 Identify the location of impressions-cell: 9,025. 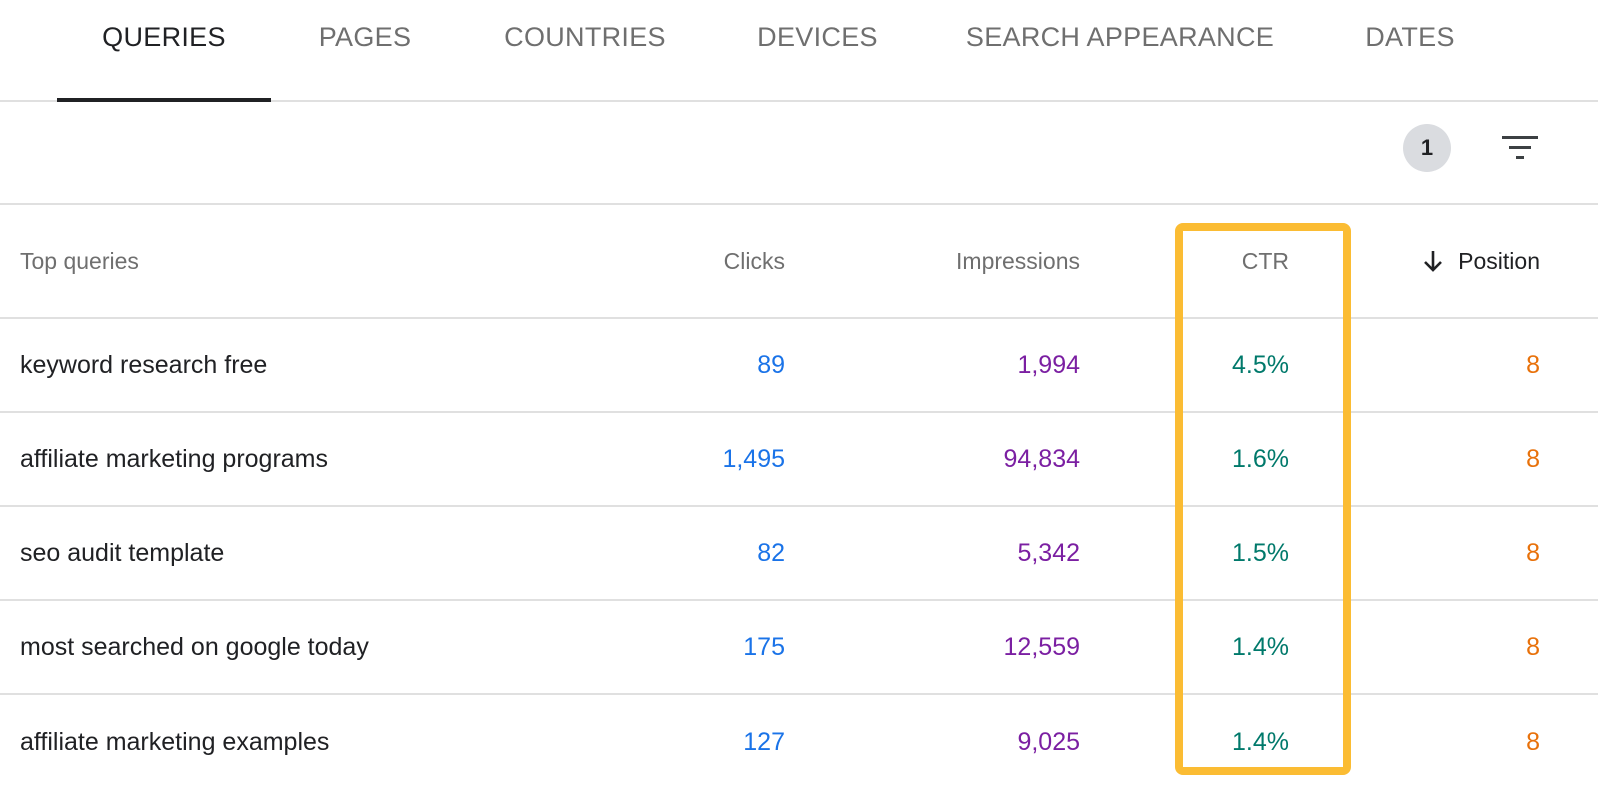
(1048, 741).